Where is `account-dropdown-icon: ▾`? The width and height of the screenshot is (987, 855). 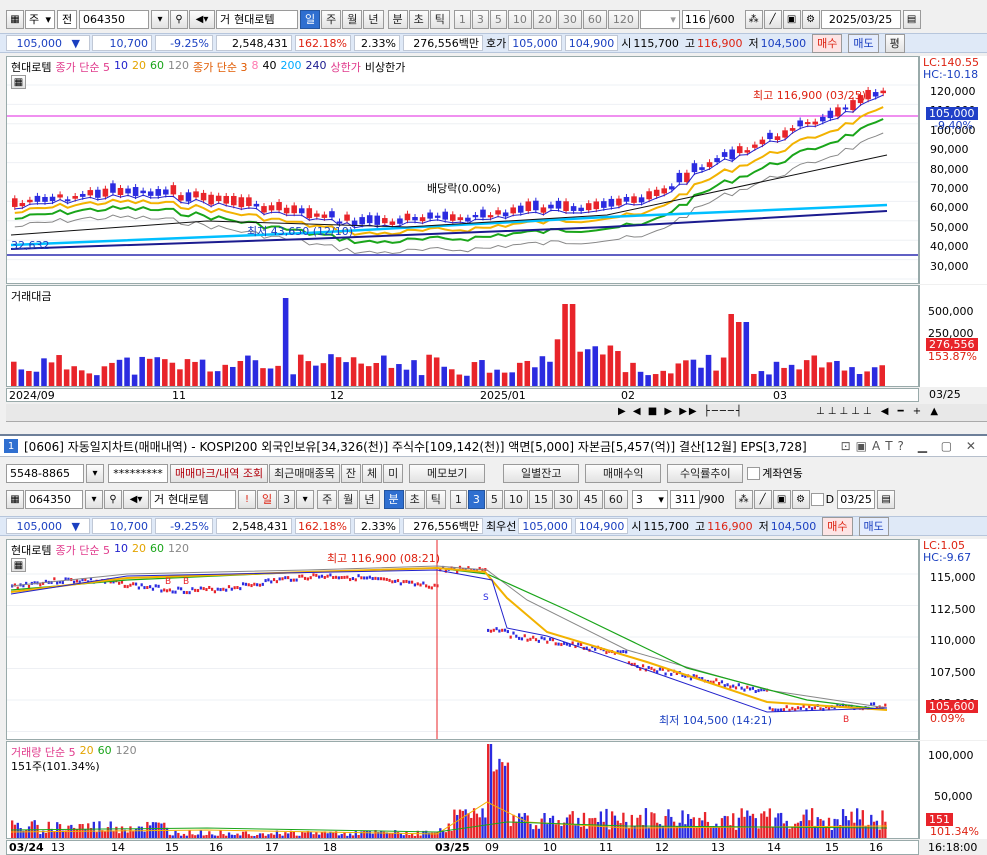
account-dropdown-icon: ▾ is located at coordinates (95, 473).